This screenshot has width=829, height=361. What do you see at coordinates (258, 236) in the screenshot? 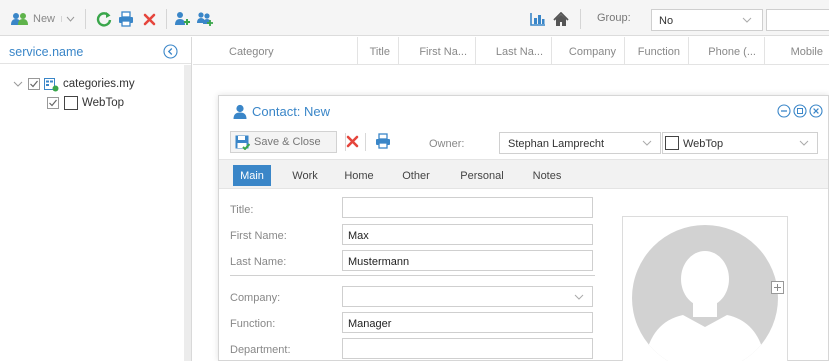
I see `first-name-label: First Name:` at bounding box center [258, 236].